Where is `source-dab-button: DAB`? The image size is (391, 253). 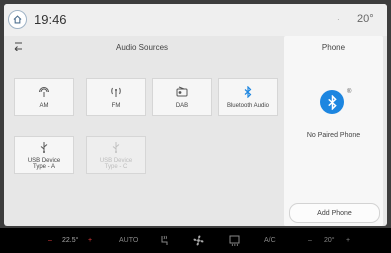
source-dab-button: DAB is located at coordinates (182, 97).